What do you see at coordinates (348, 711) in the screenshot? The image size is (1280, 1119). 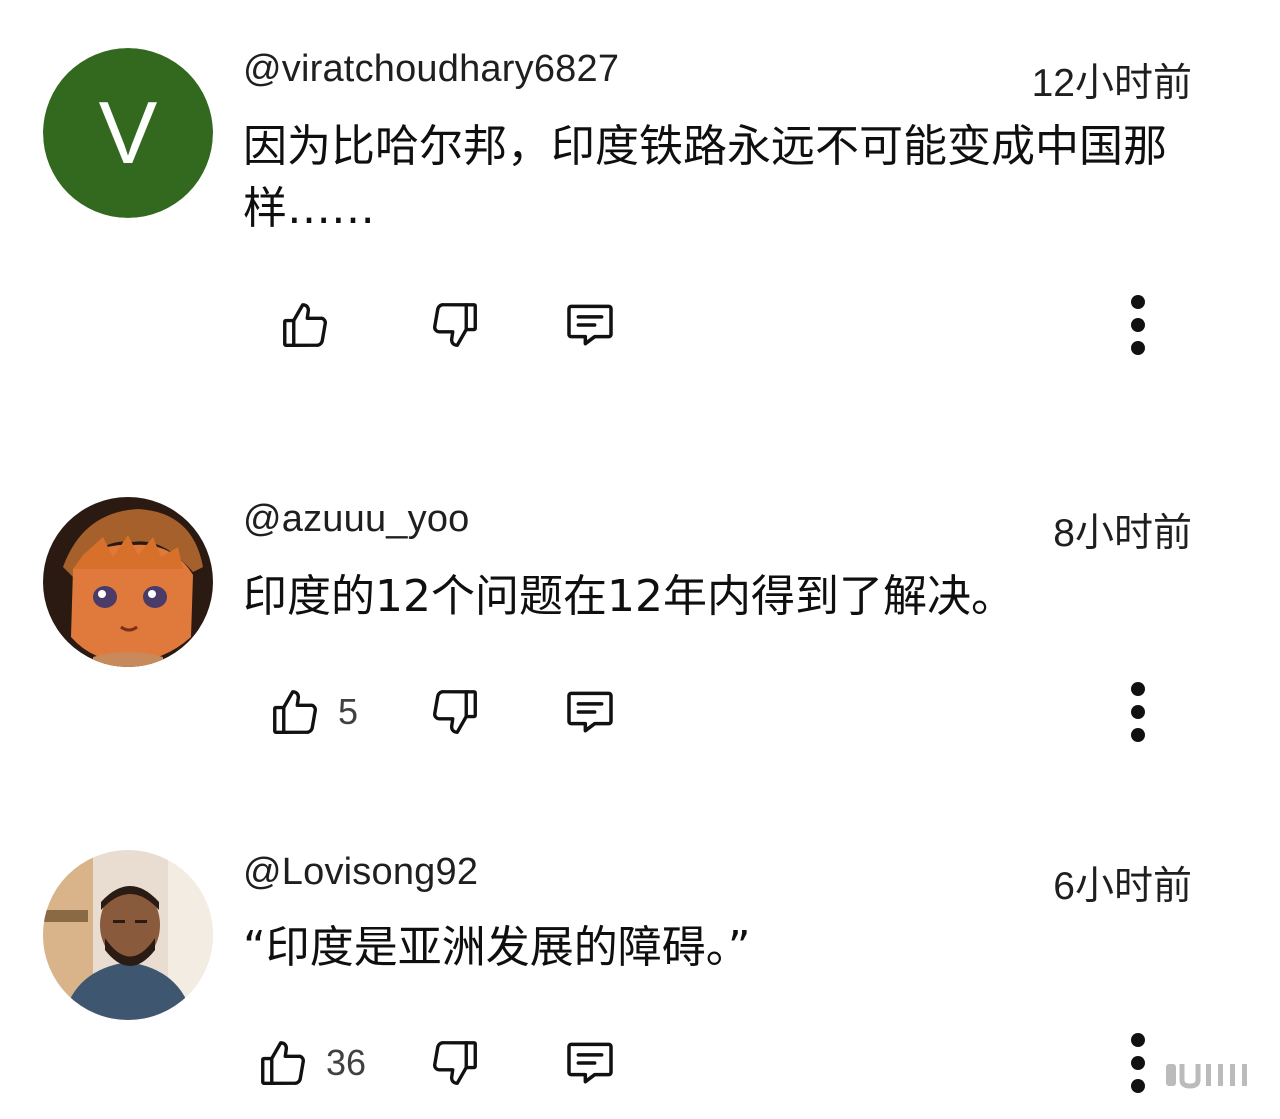 I see `like-count: 5` at bounding box center [348, 711].